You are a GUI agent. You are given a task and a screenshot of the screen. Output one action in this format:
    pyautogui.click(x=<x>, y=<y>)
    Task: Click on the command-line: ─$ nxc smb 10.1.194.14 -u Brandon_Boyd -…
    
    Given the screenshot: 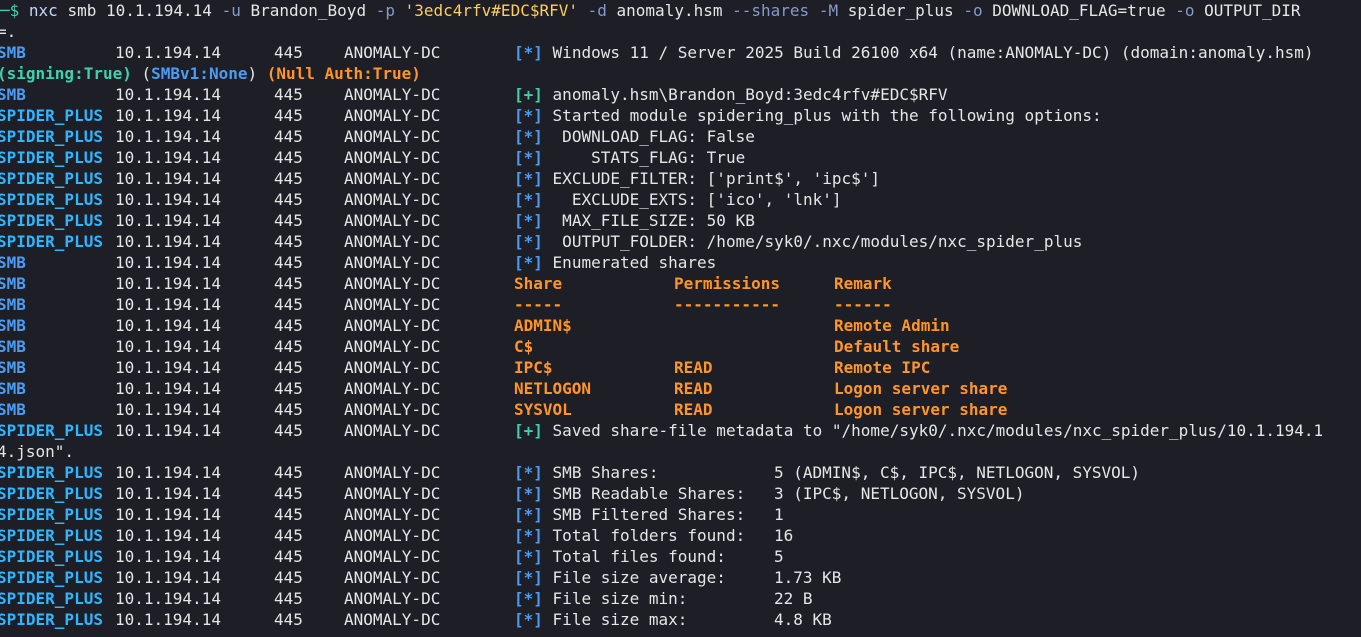 What is the action you would take?
    pyautogui.click(x=680, y=10)
    